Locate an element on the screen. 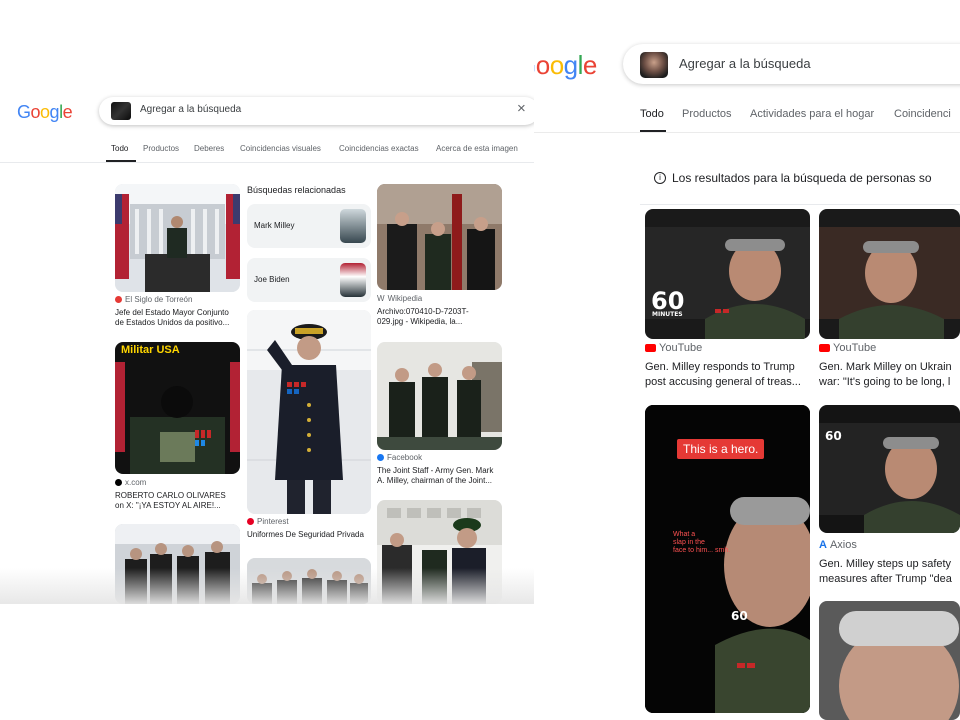  subtitle-line: What a is located at coordinates (684, 534).